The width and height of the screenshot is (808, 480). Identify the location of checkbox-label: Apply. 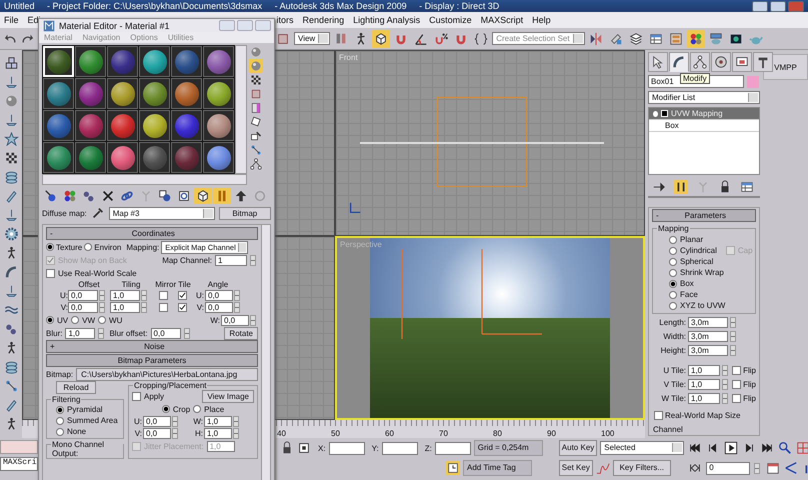
(154, 396).